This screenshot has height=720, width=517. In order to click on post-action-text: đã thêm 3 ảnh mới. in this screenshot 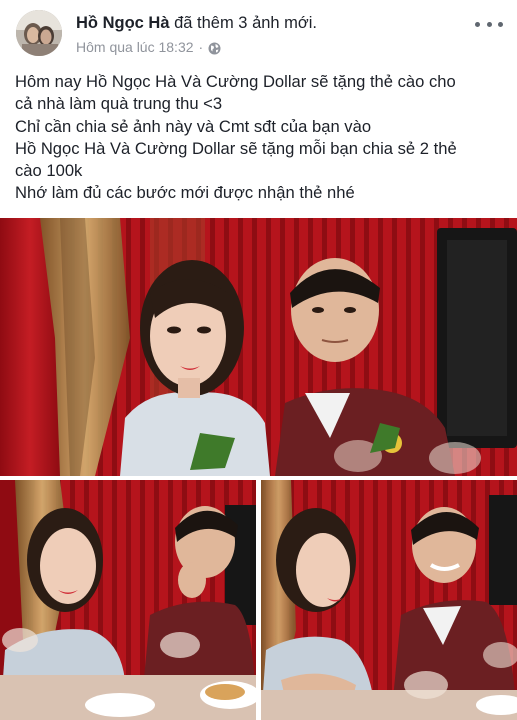, I will do `click(243, 23)`.